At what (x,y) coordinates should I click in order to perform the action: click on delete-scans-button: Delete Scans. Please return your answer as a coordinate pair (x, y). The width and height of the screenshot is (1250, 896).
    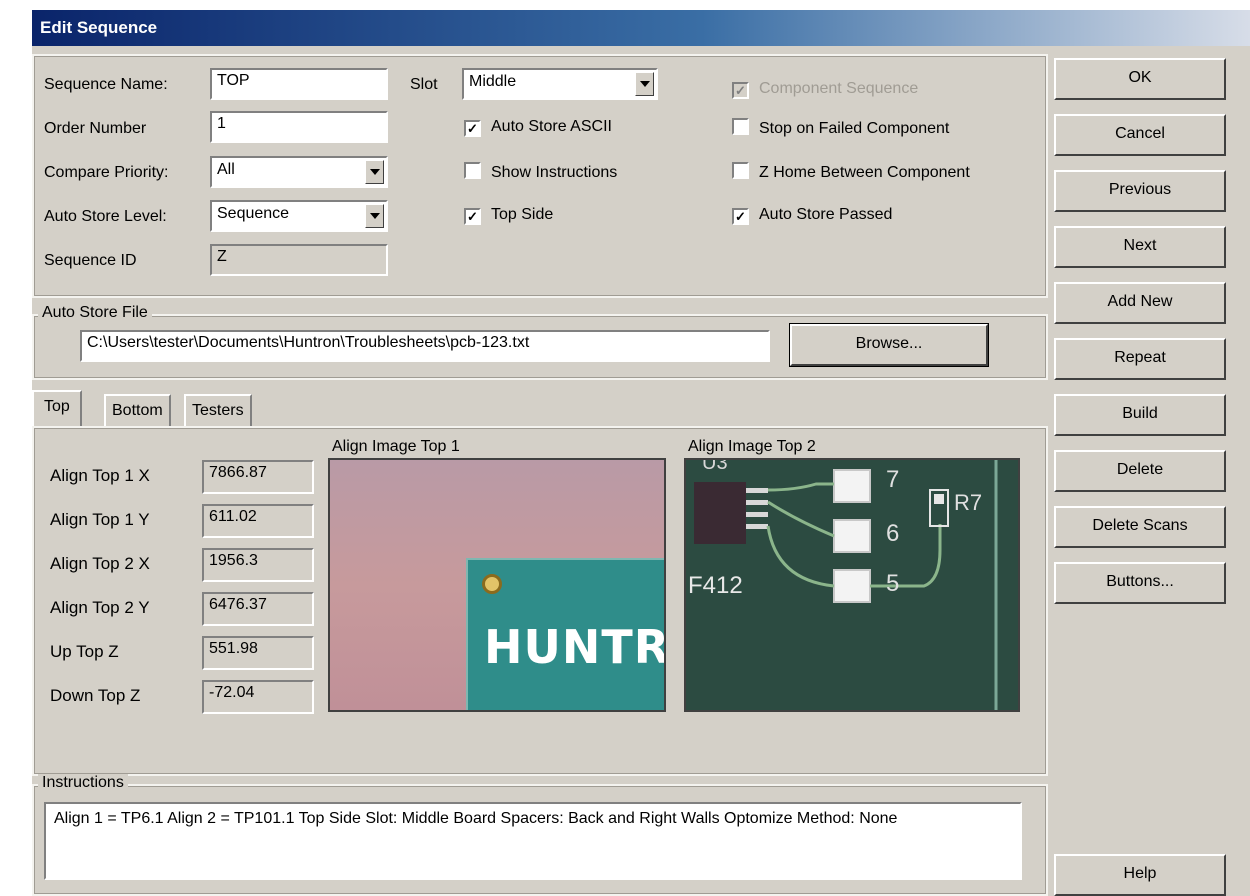
    Looking at the image, I should click on (1140, 527).